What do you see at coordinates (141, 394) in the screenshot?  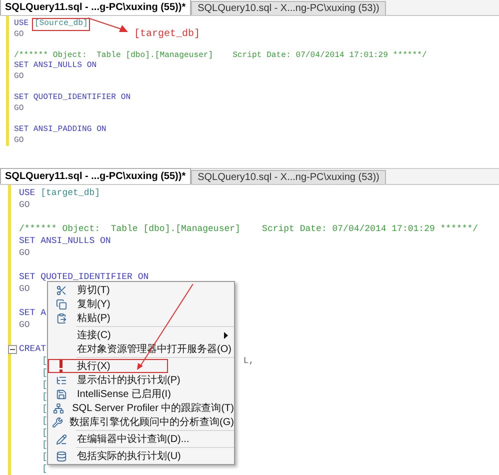 I see `menu-item: IntelliSense 已启用(I)` at bounding box center [141, 394].